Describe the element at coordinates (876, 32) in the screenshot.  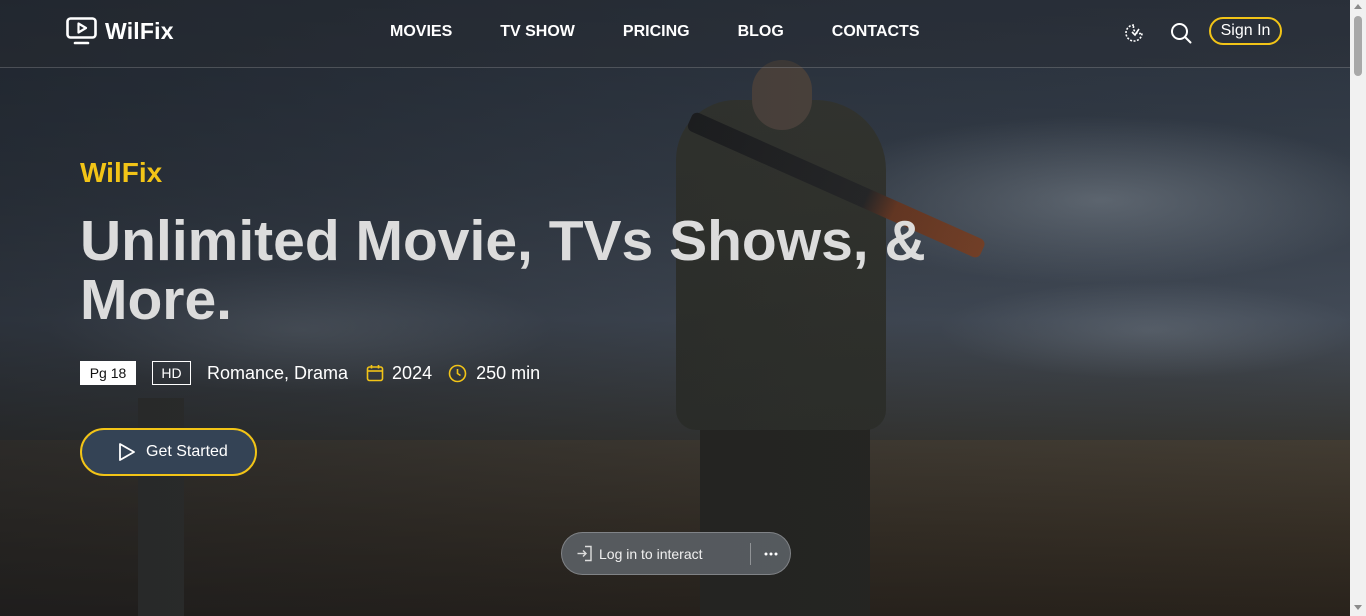
I see `nav-item-contacts: CONTACTS` at that location.